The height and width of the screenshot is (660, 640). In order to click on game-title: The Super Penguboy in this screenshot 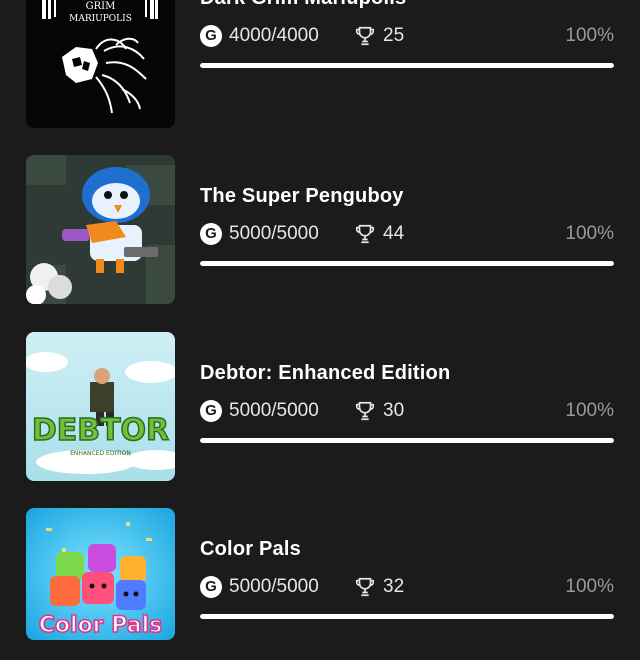, I will do `click(302, 196)`.